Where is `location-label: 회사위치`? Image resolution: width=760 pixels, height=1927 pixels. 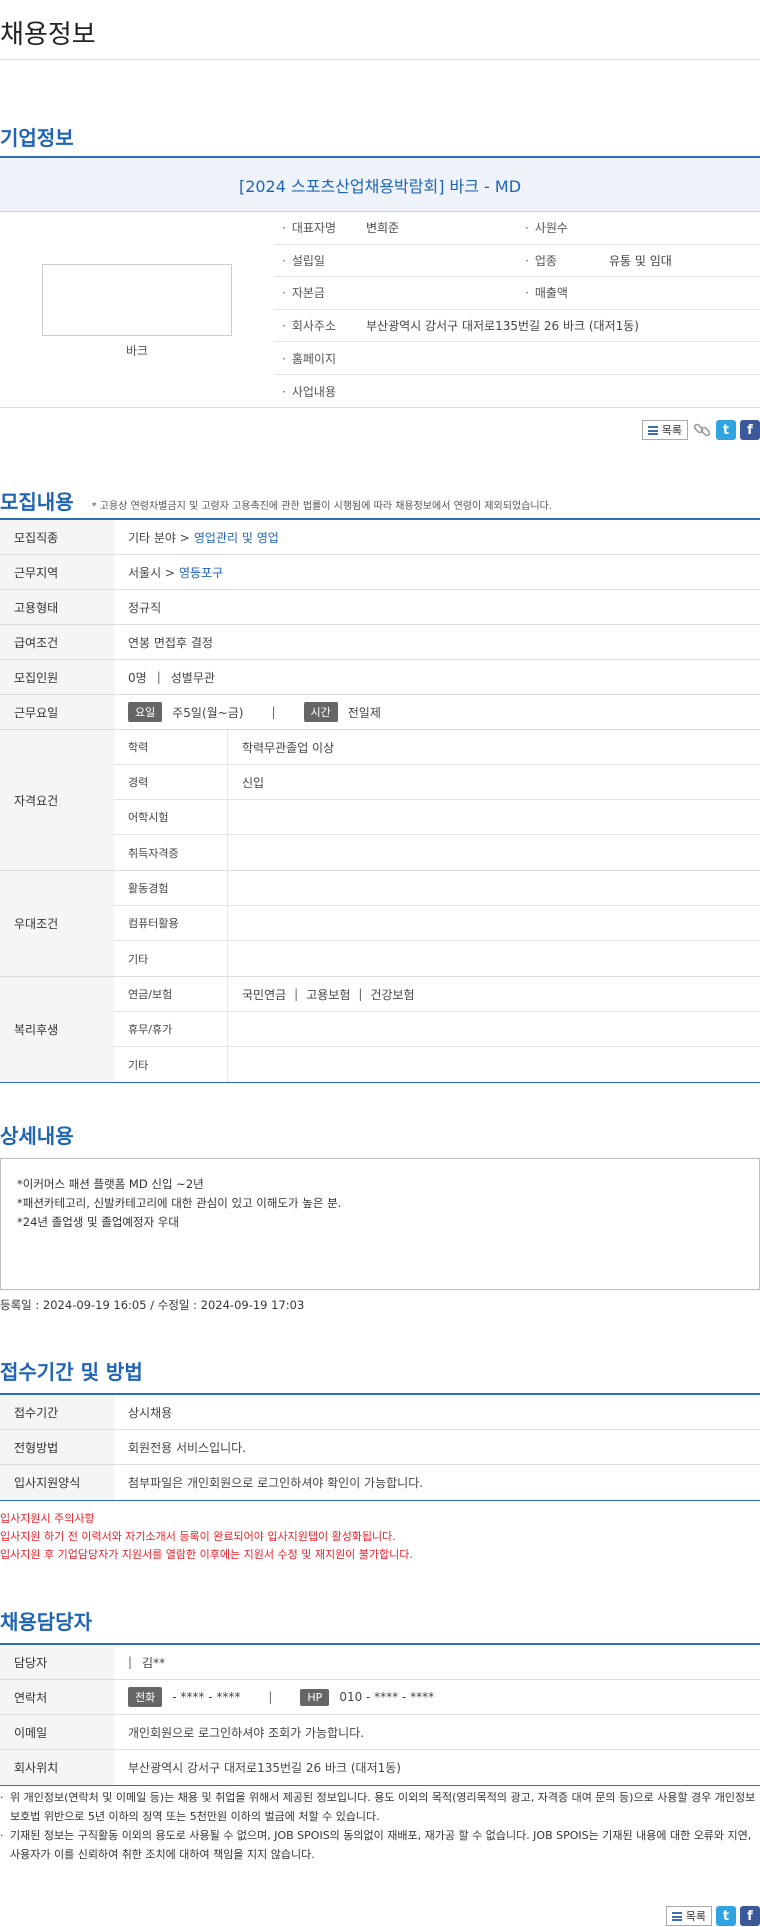
location-label: 회사위치 is located at coordinates (57, 1767).